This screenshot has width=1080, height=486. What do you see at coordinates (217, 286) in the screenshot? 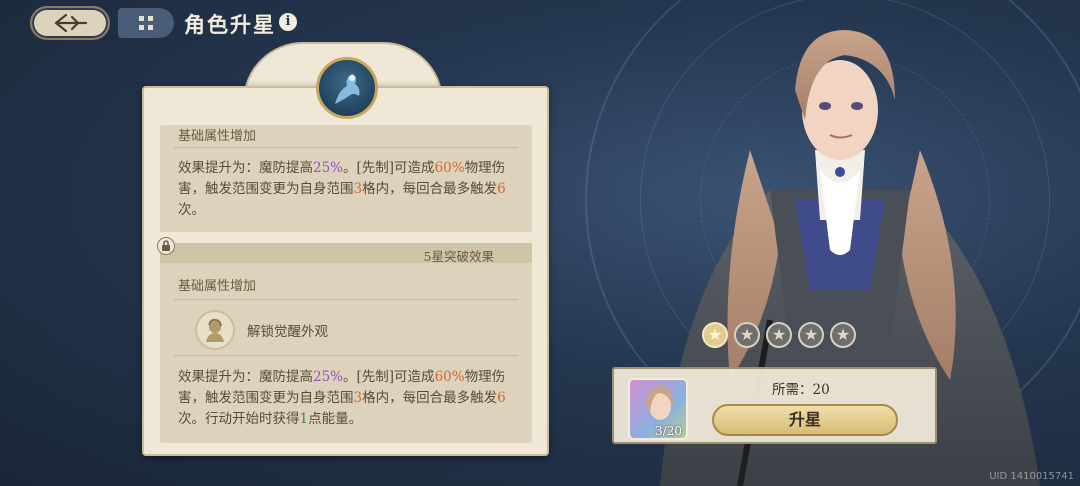
I see `card2-base-label: 基础属性增加` at bounding box center [217, 286].